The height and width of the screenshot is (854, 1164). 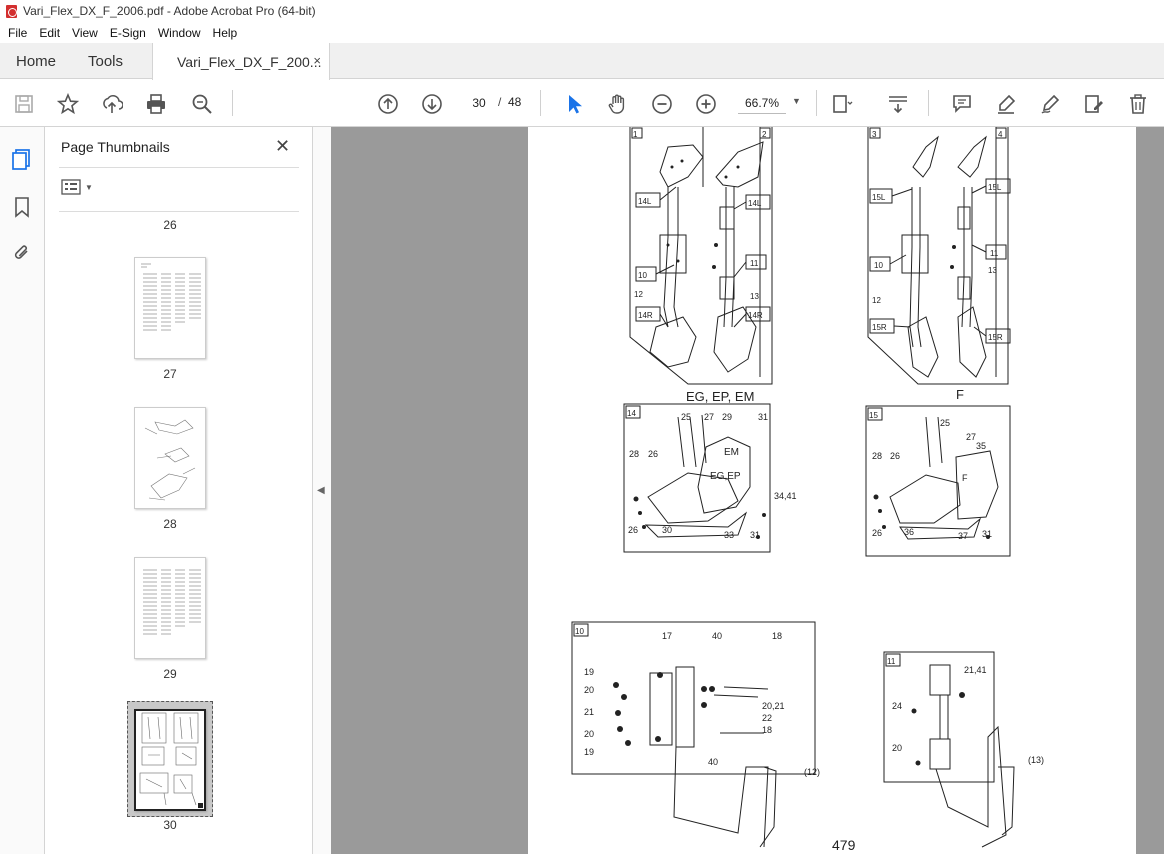 What do you see at coordinates (844, 845) in the screenshot?
I see `printed-page-number: 479` at bounding box center [844, 845].